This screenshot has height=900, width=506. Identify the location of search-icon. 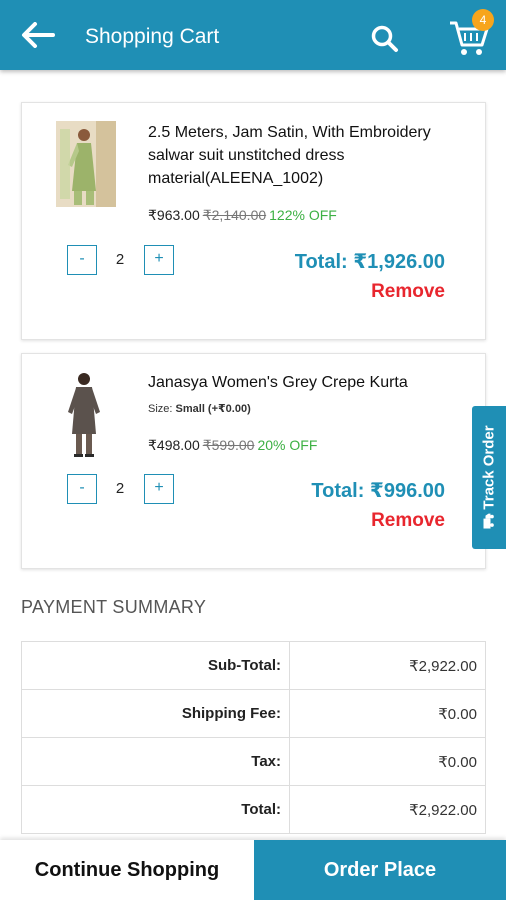
(384, 38).